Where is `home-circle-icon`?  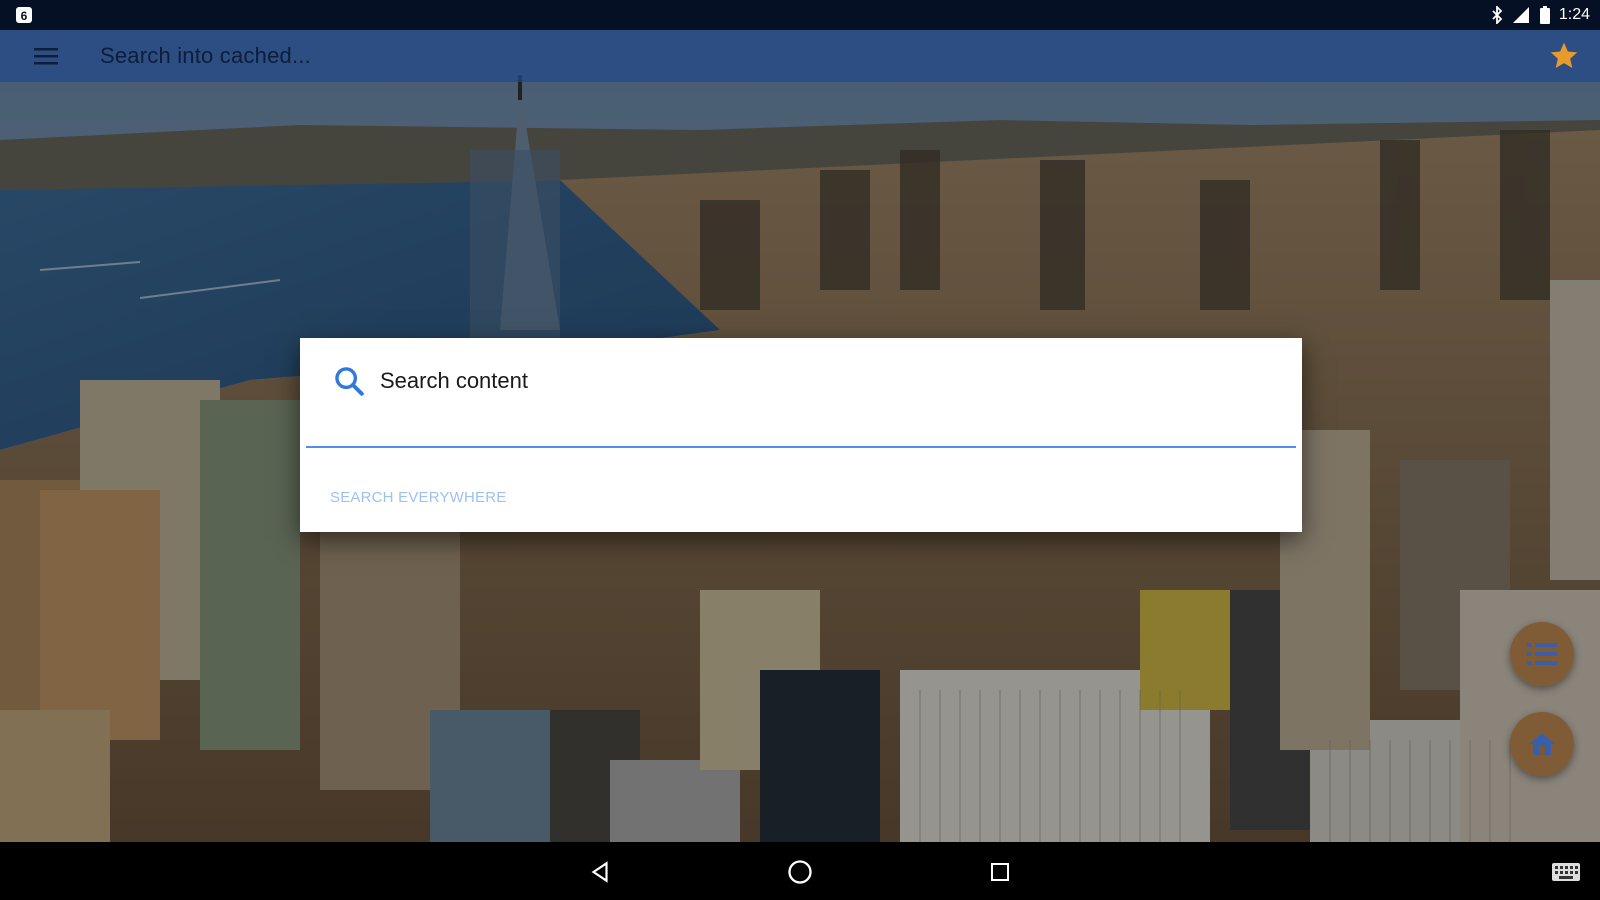
home-circle-icon is located at coordinates (800, 872).